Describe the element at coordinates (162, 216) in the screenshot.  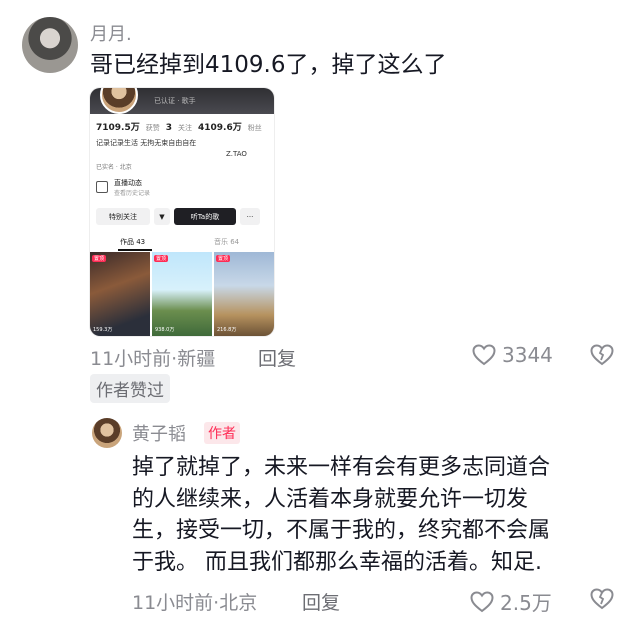
I see `filter-icon: ▼` at that location.